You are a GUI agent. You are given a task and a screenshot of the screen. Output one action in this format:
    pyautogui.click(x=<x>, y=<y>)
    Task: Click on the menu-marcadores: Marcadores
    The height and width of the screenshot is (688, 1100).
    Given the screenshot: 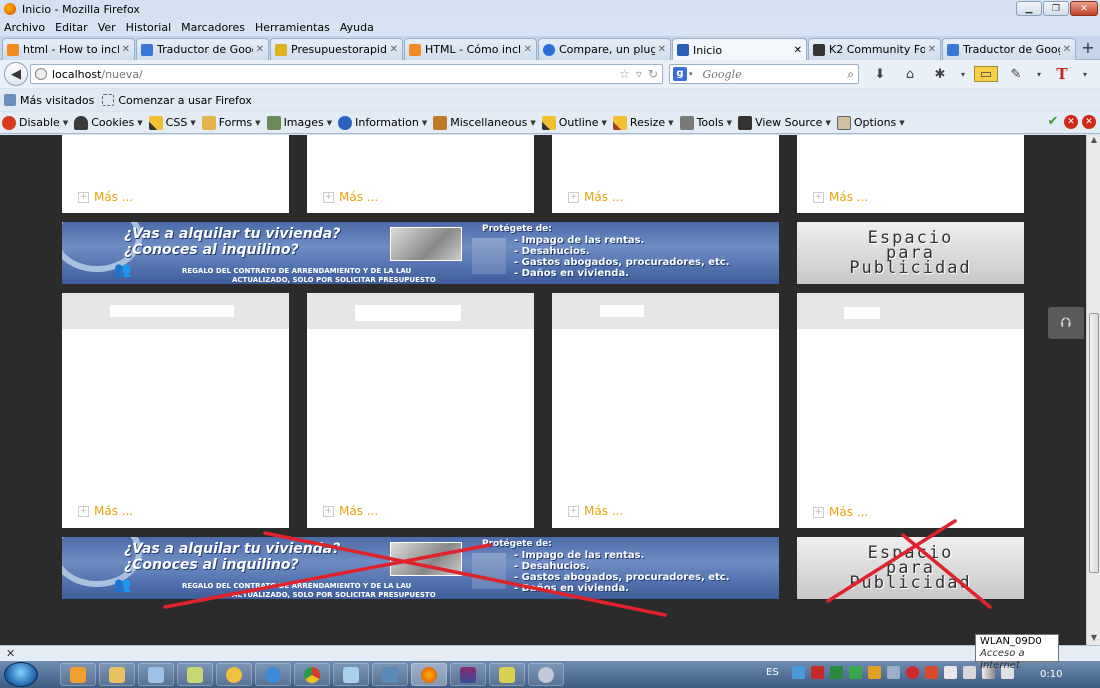 What is the action you would take?
    pyautogui.click(x=213, y=27)
    